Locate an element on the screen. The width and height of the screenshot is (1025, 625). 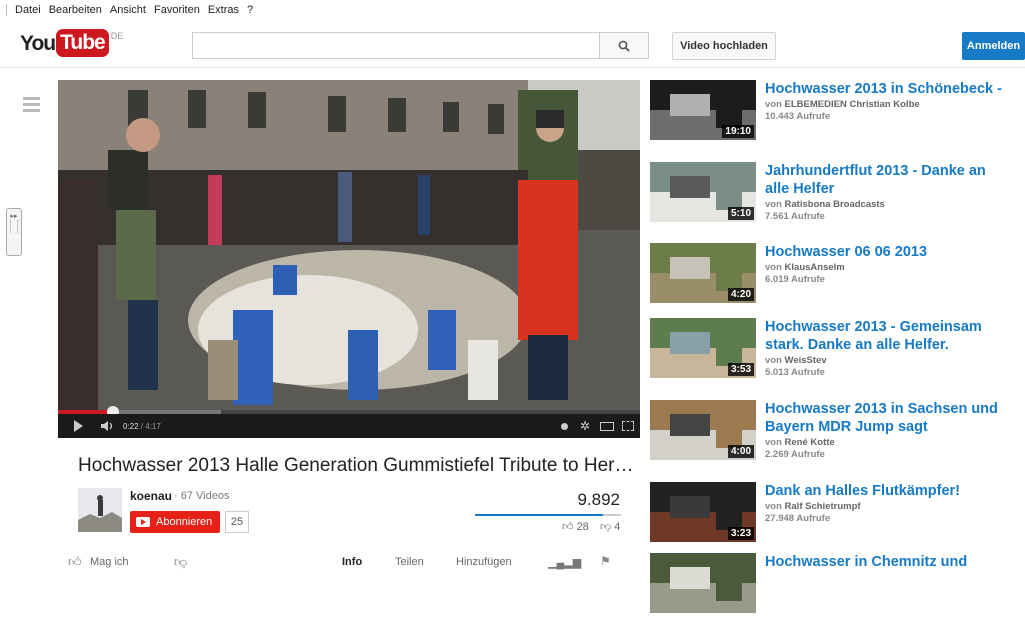
like-count-display: 👍︎ 28 is located at coordinates (575, 526).